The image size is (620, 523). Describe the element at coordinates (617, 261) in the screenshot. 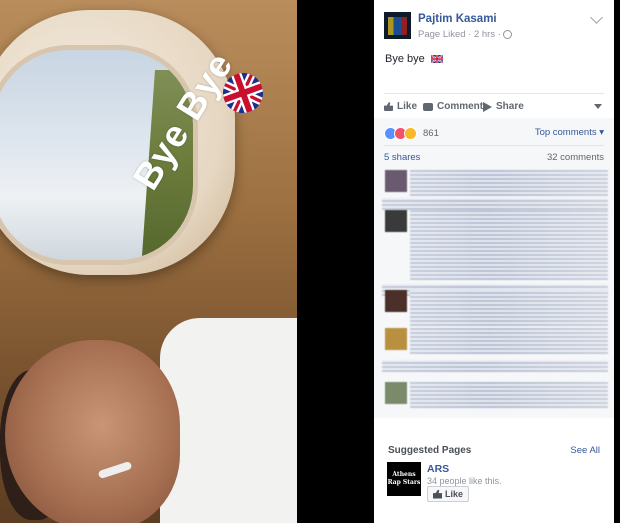

I see `right-edge` at that location.